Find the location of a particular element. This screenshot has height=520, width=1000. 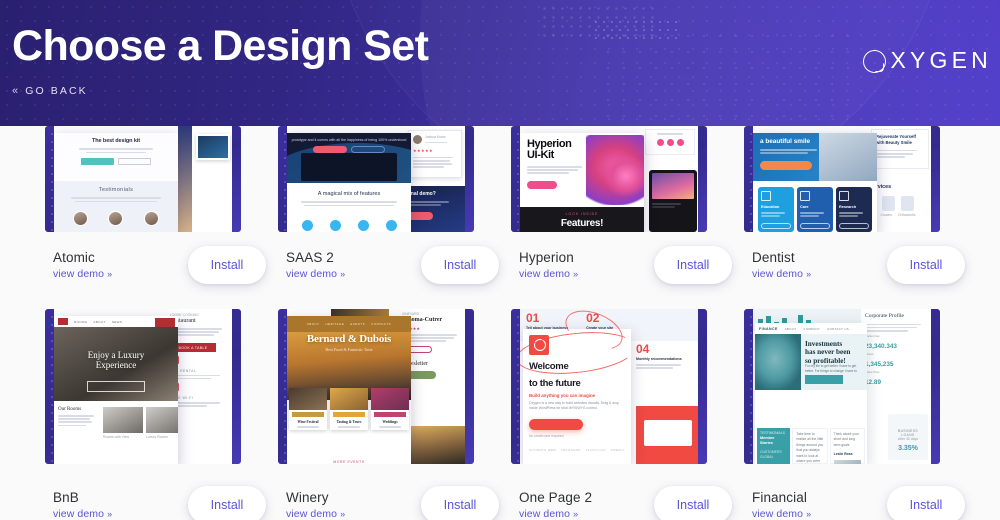

tooth-icon is located at coordinates (888, 203).